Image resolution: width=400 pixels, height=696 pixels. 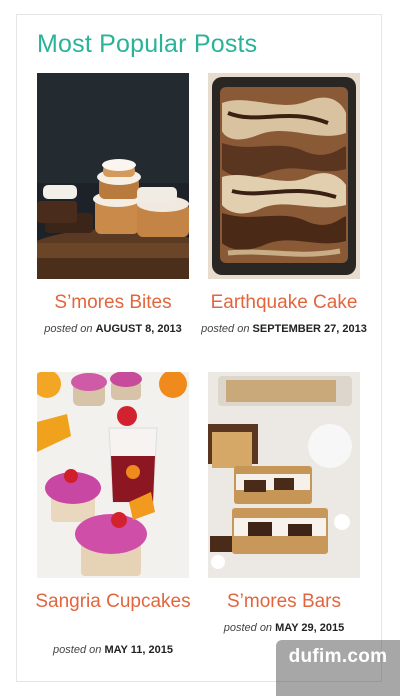 What do you see at coordinates (284, 602) in the screenshot?
I see `post-title-link: S’mores Bars` at bounding box center [284, 602].